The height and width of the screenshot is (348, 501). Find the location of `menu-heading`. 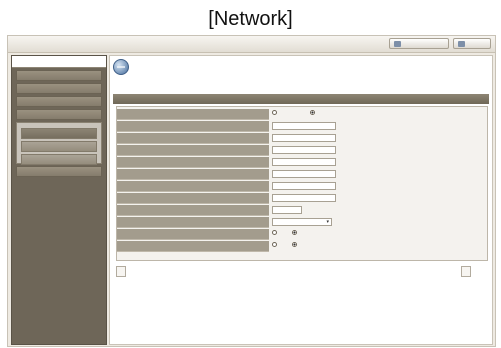

menu-heading is located at coordinates (59, 62).